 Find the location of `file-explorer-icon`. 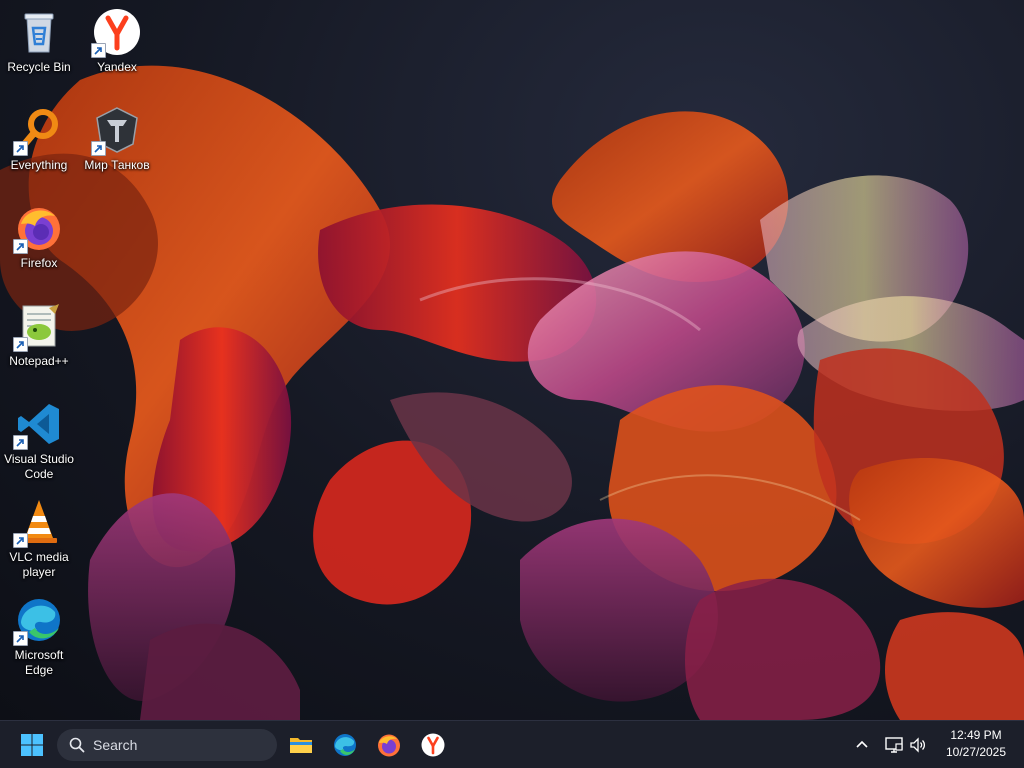

file-explorer-icon is located at coordinates (301, 745).